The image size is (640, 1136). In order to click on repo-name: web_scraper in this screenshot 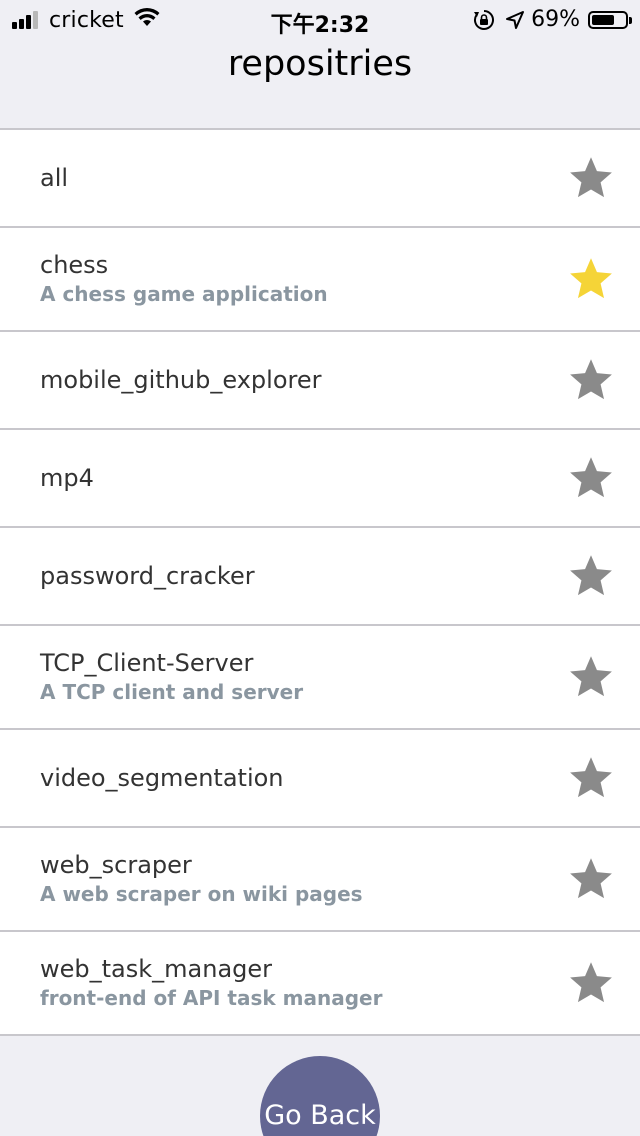, I will do `click(116, 865)`.